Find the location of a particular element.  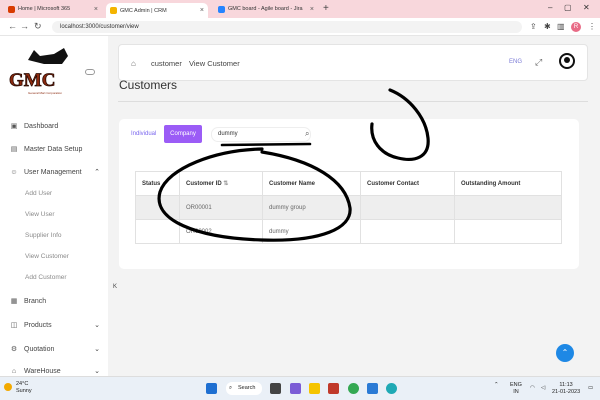

tab-microsoft365: Home | Microsoft 365 × is located at coordinates (53, 9).